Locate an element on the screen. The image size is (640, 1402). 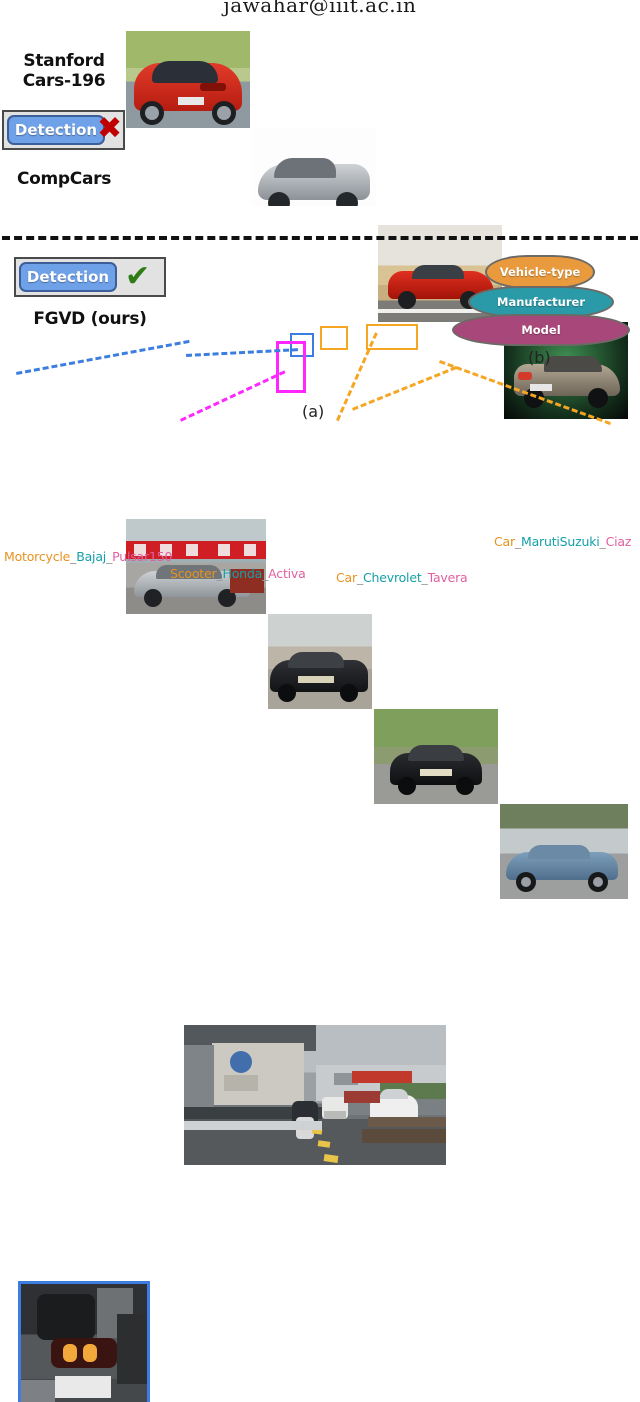
label-part-type: Scooter is located at coordinates (193, 573).